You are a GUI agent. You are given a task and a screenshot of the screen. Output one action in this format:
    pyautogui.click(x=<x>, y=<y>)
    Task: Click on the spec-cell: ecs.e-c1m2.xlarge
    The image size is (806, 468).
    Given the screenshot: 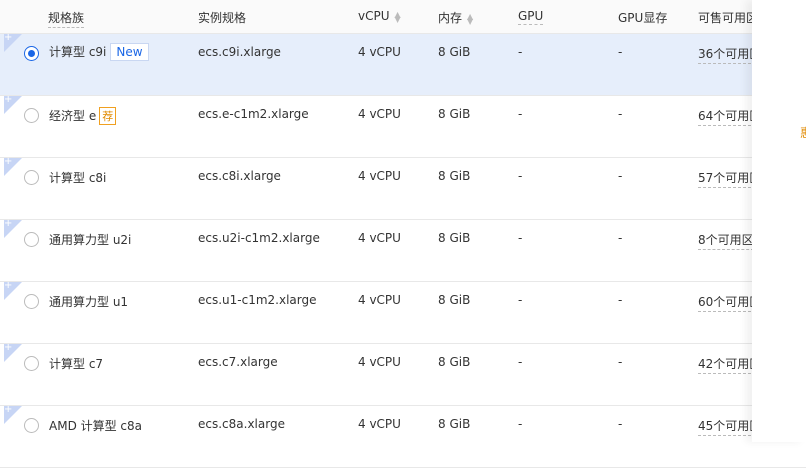 What is the action you would take?
    pyautogui.click(x=253, y=114)
    